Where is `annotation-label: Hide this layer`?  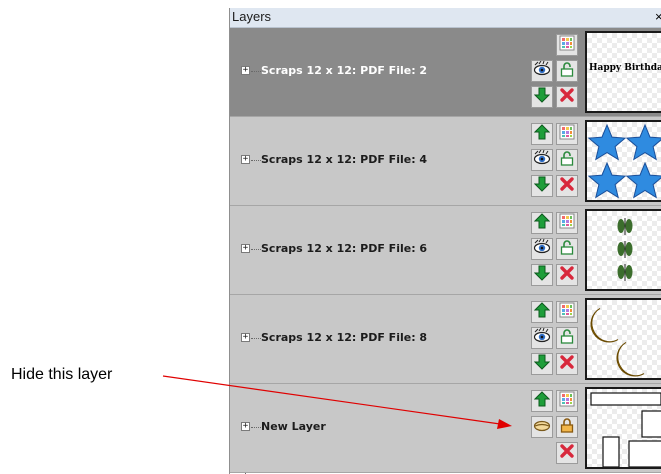
annotation-label: Hide this layer is located at coordinates (62, 374).